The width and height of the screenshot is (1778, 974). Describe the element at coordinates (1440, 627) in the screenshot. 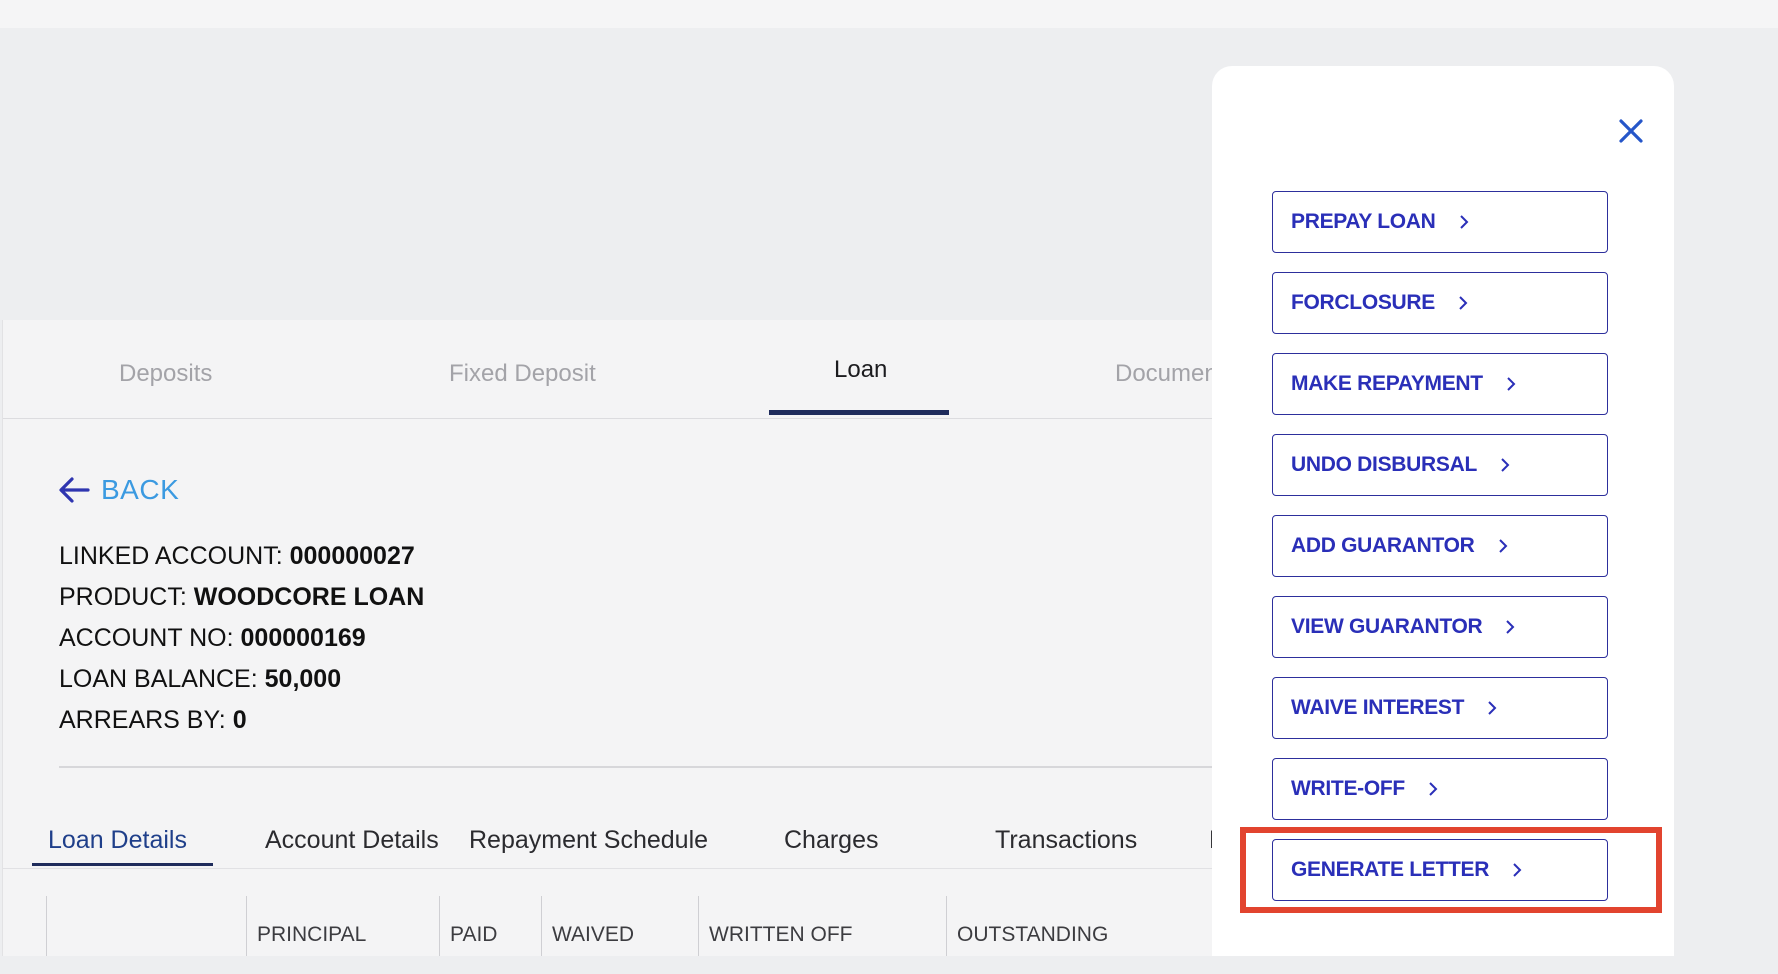

I see `view-guarantor-button: VIEW GUARANTOR` at that location.